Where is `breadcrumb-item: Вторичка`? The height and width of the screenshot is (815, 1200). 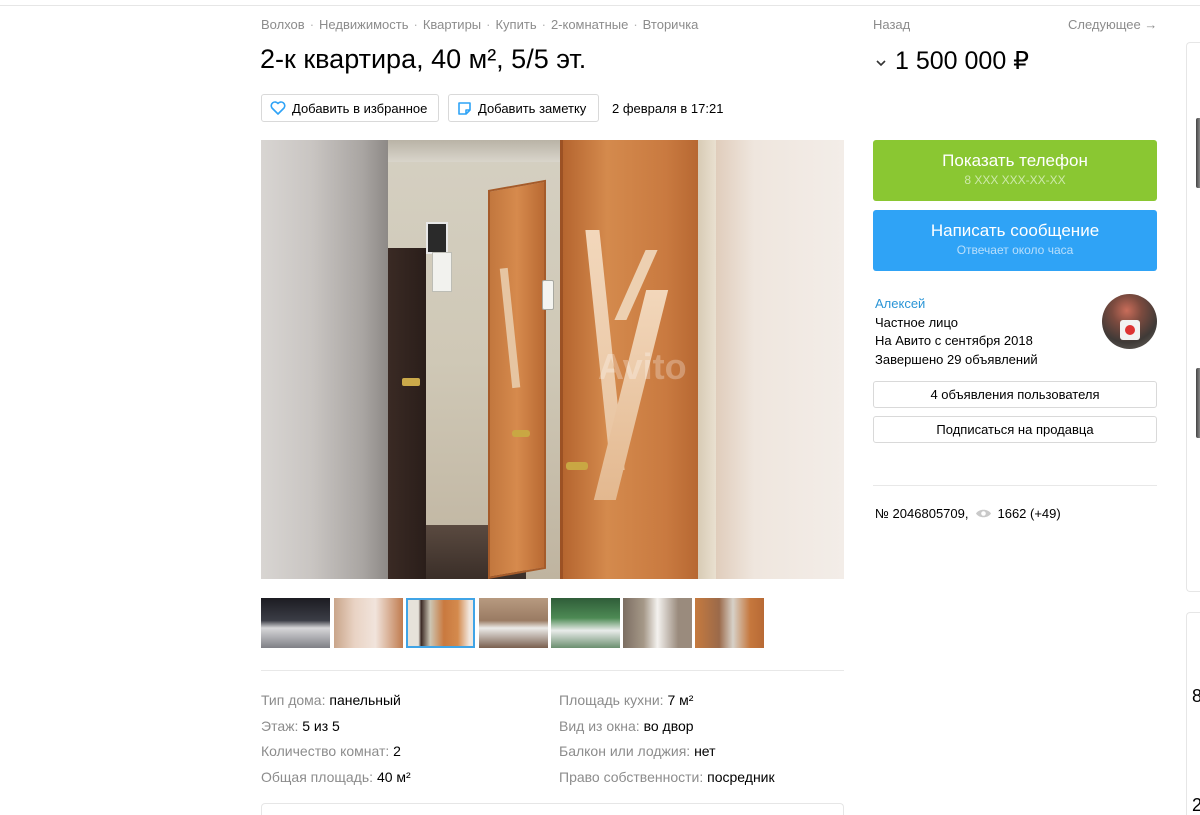
breadcrumb-item: Вторичка is located at coordinates (671, 24).